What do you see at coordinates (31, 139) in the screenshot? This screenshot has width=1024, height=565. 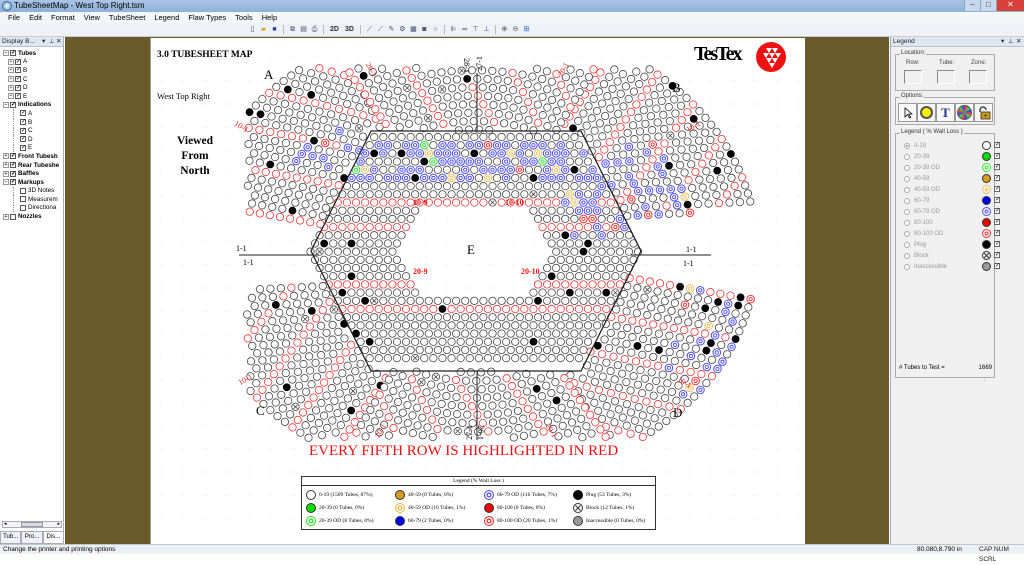 I see `tree-node: ✓ D` at bounding box center [31, 139].